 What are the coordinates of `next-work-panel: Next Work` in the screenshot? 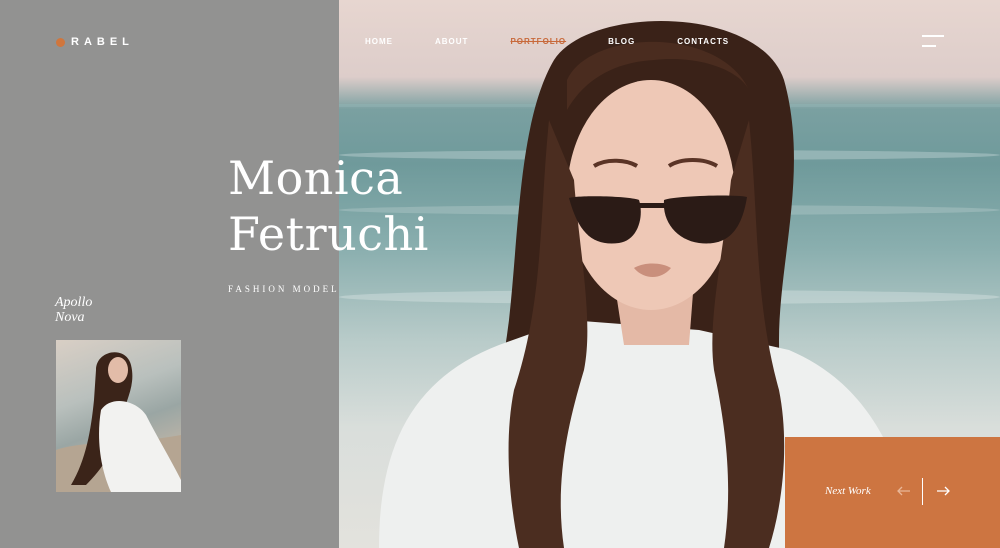 It's located at (892, 492).